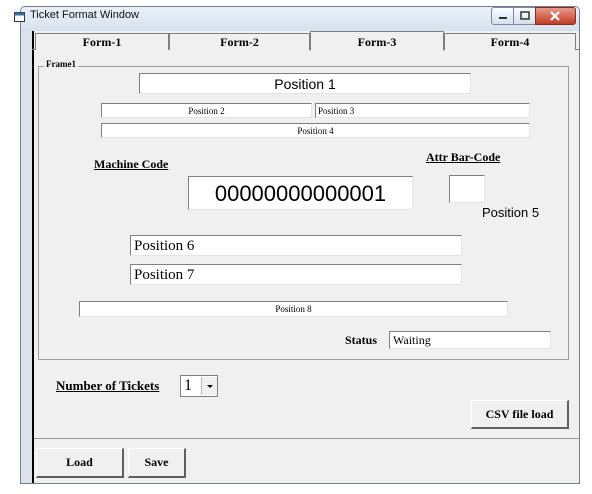 The image size is (592, 494). I want to click on position-5-label: Position 5, so click(511, 212).